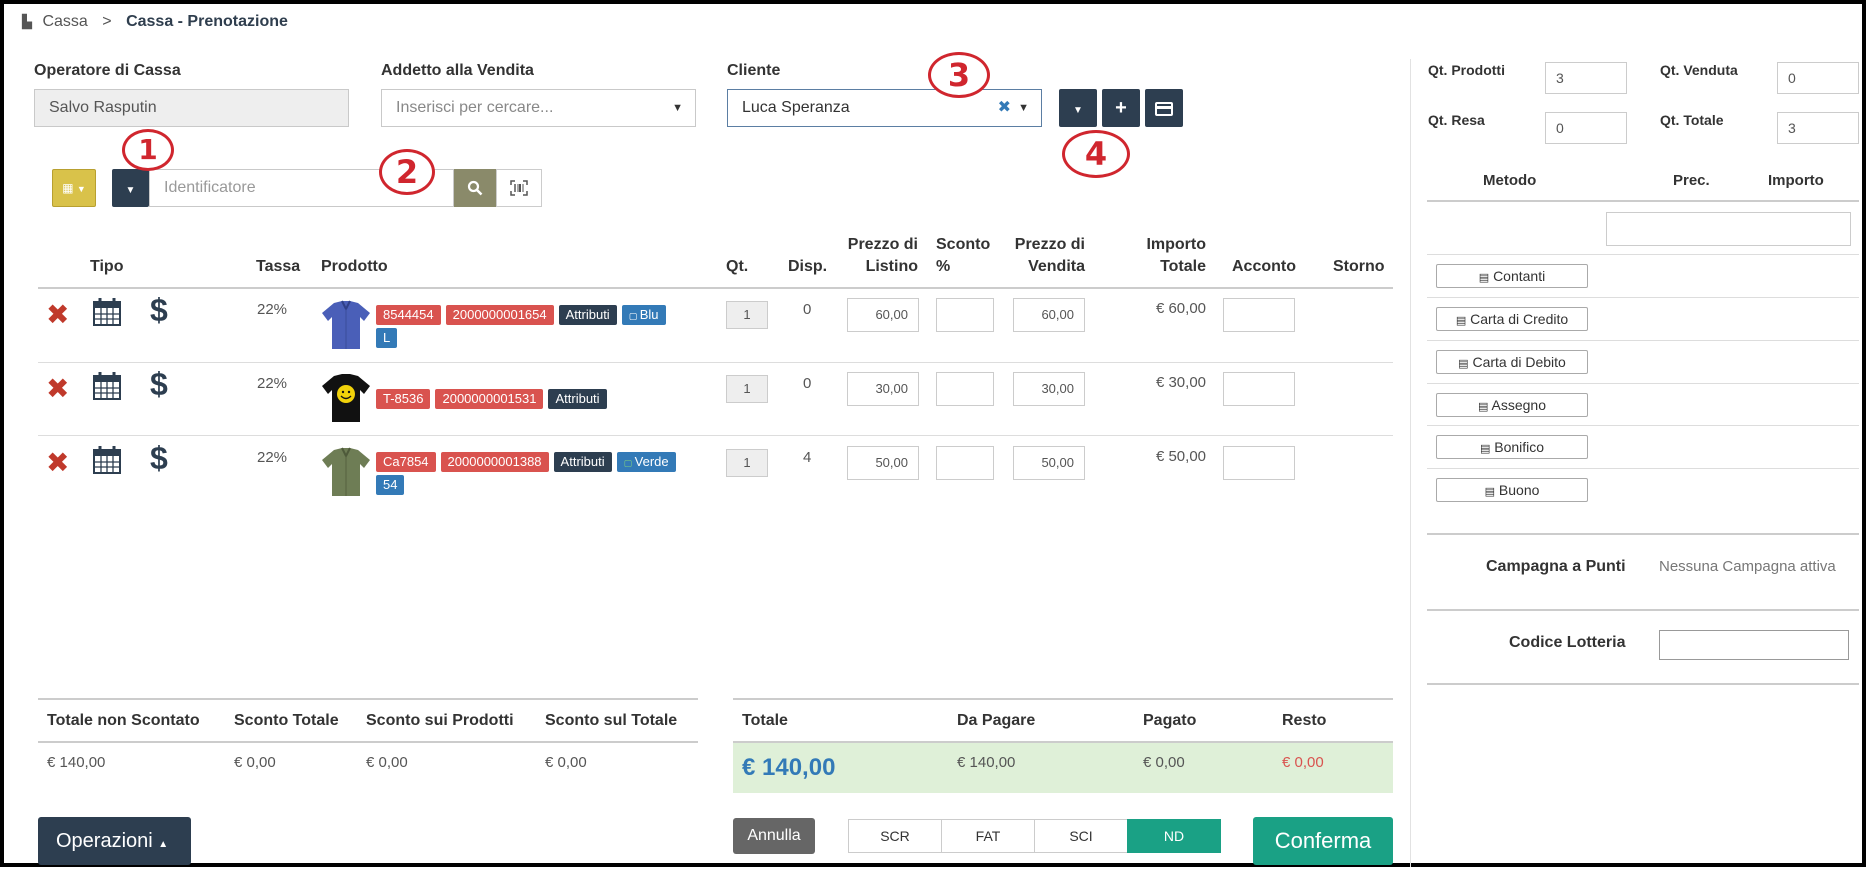  What do you see at coordinates (1510, 180) in the screenshot?
I see `metodo-header: Metodo` at bounding box center [1510, 180].